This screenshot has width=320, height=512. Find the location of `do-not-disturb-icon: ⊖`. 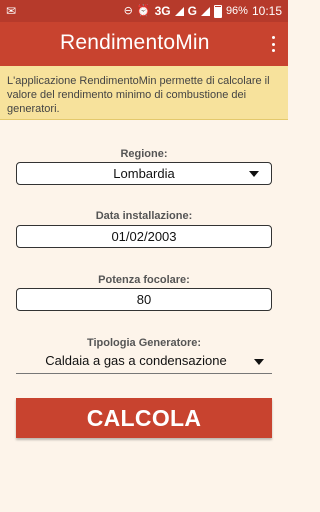

do-not-disturb-icon: ⊖ is located at coordinates (128, 11).